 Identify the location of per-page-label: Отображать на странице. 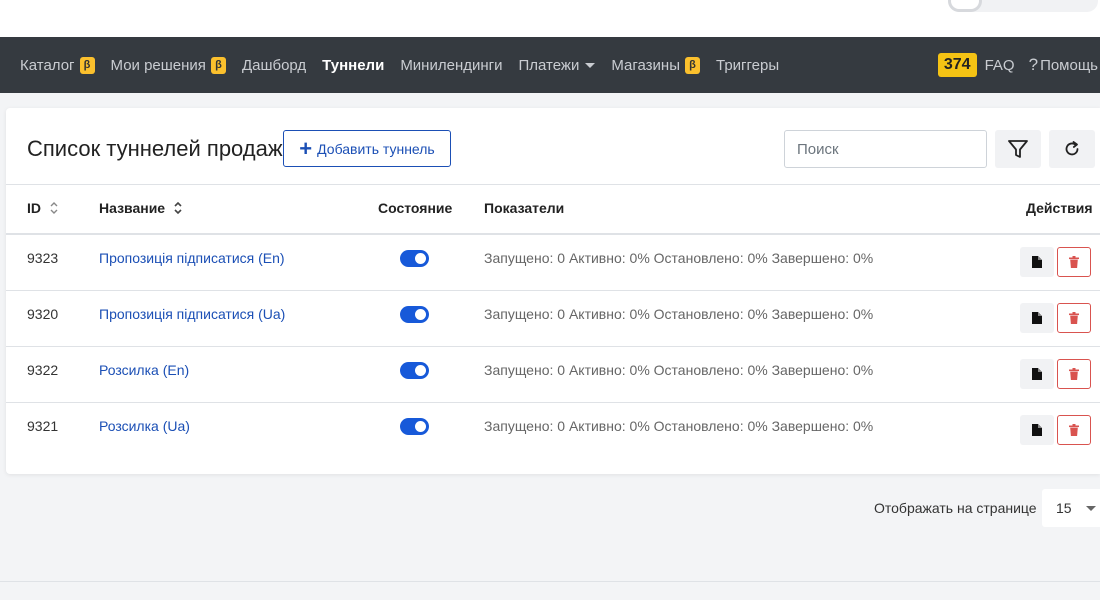
(955, 508).